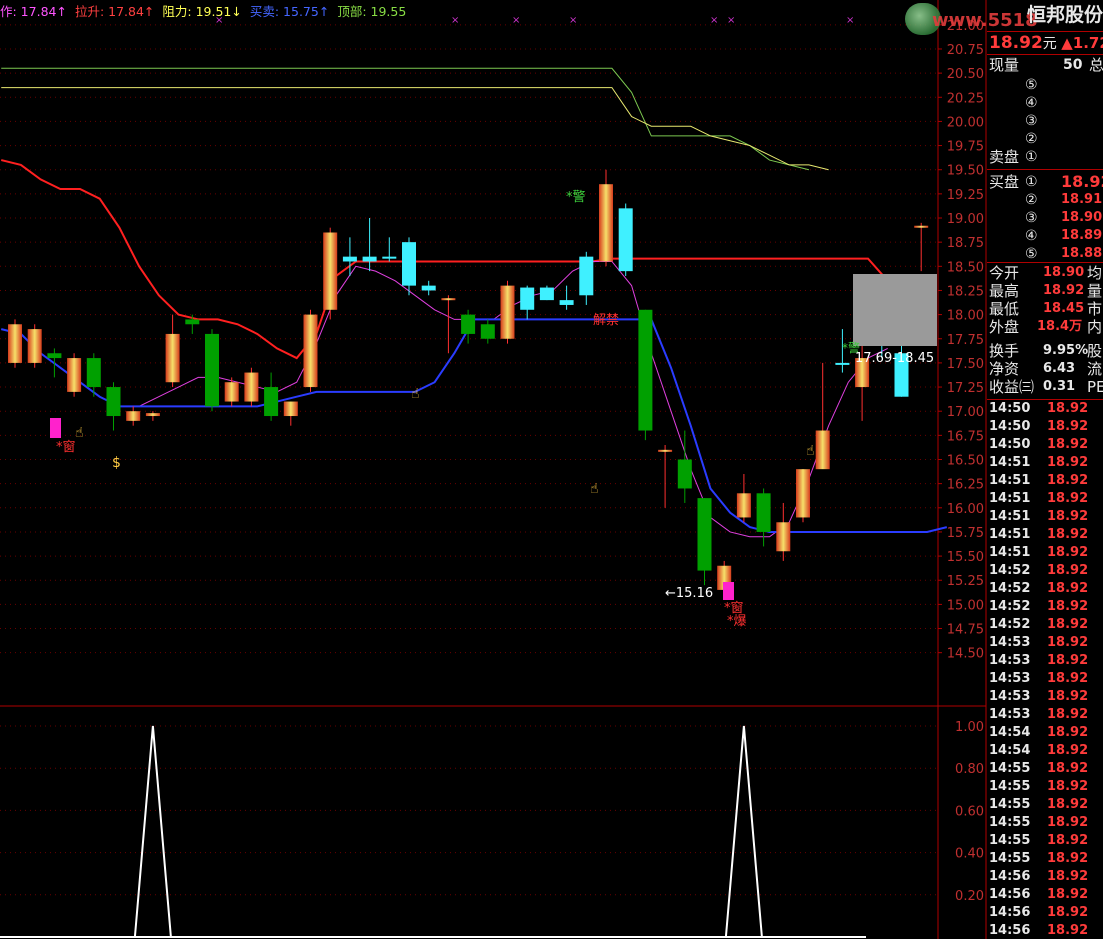 This screenshot has height=939, width=1103. What do you see at coordinates (969, 854) in the screenshot?
I see `indicator-tick-label: 0.40` at bounding box center [969, 854].